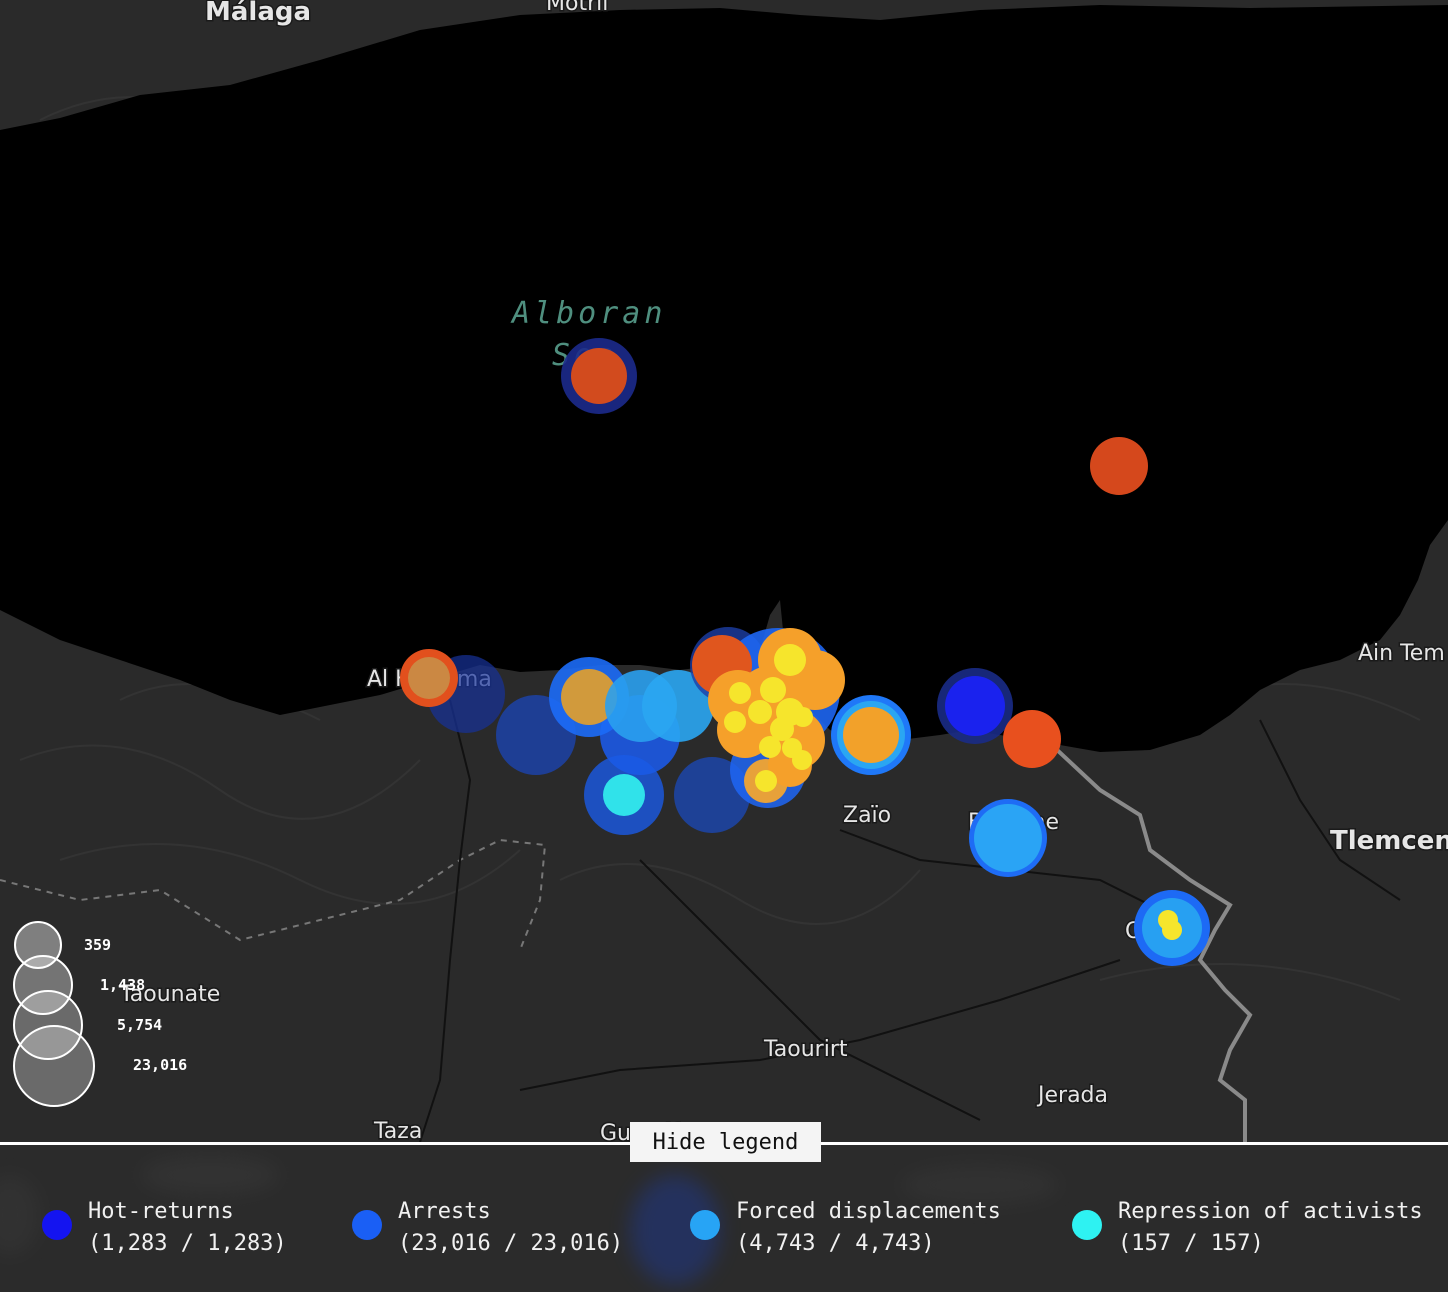 The width and height of the screenshot is (1448, 1292). What do you see at coordinates (510, 1228) in the screenshot?
I see `legend-text: Arrests (23,016 / 23,016)` at bounding box center [510, 1228].